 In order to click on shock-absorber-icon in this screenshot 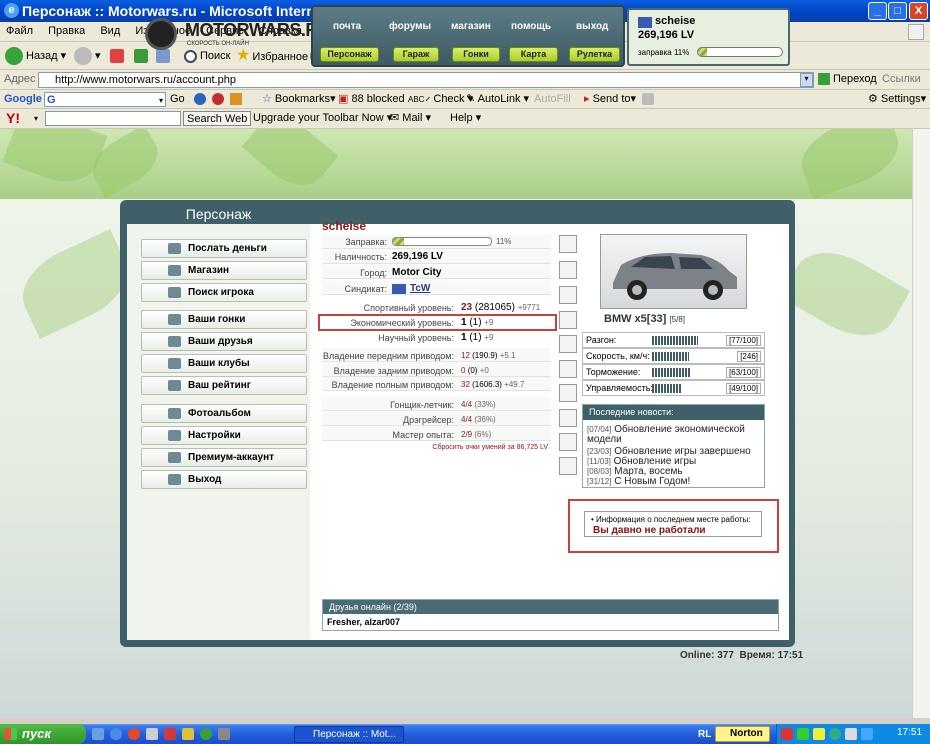, I will do `click(568, 244)`.